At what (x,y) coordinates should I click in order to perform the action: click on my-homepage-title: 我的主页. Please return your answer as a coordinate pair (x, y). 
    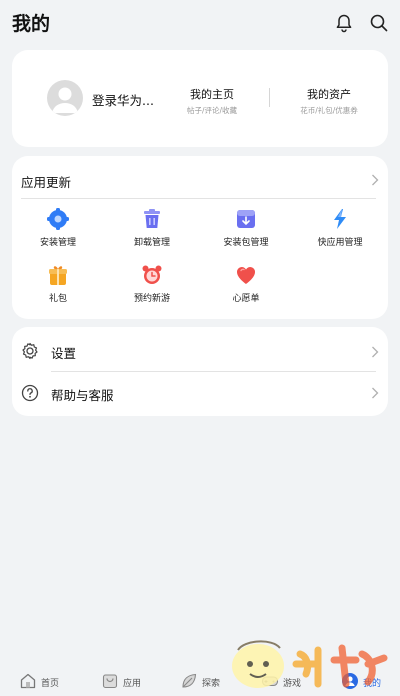
    Looking at the image, I should click on (212, 94).